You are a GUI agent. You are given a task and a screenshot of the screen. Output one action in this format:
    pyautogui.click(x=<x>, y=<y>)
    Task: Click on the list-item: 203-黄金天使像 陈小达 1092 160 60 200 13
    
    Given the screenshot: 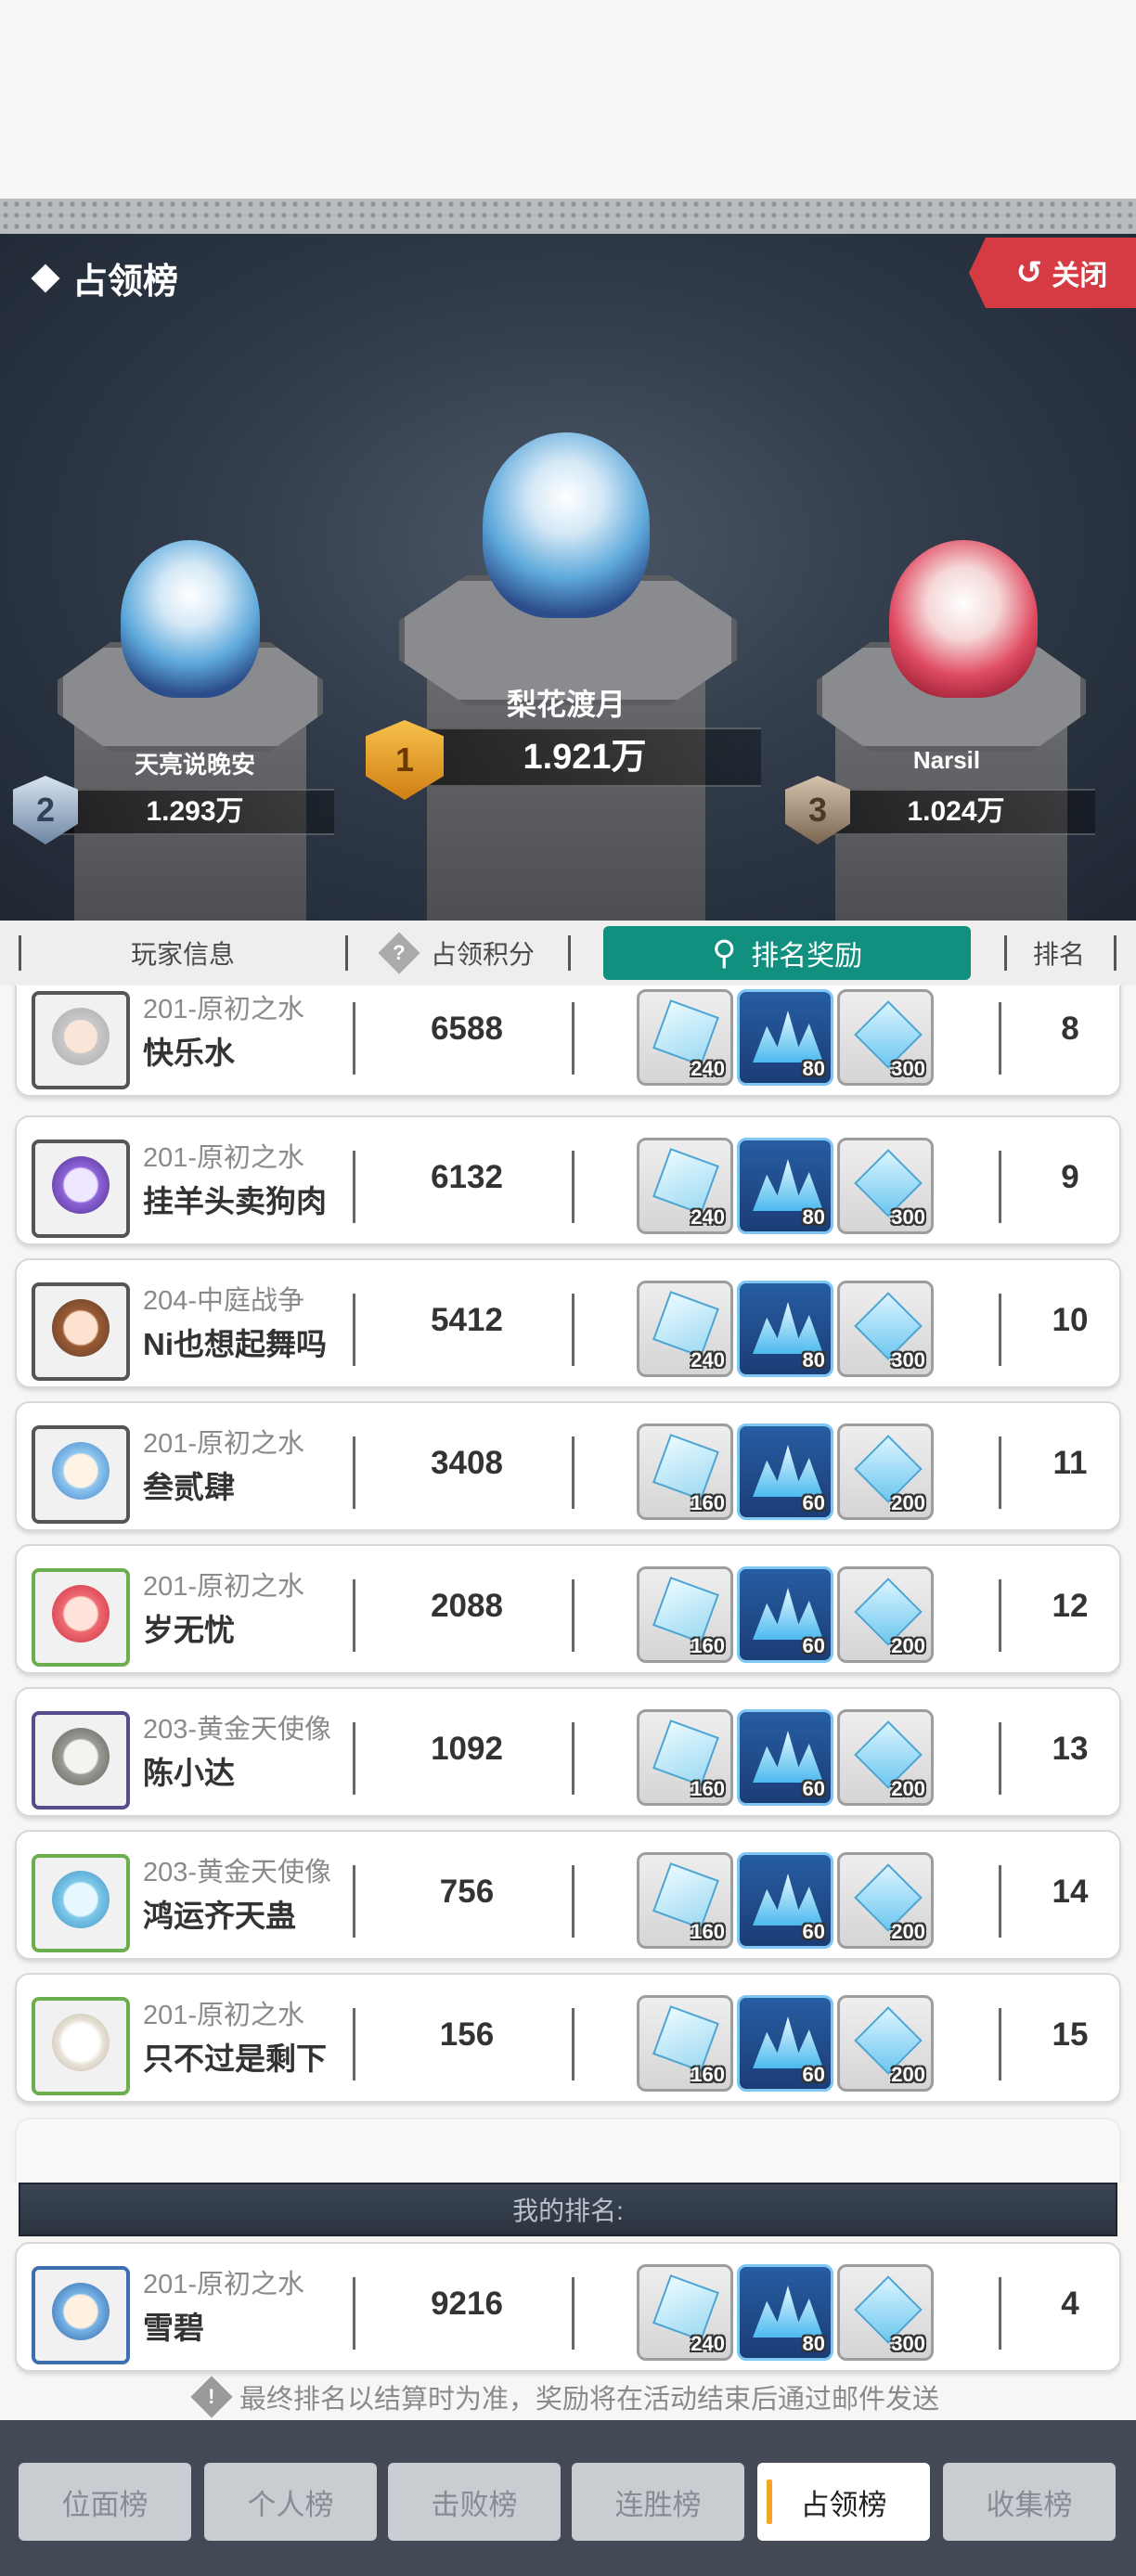 What is the action you would take?
    pyautogui.click(x=568, y=1752)
    